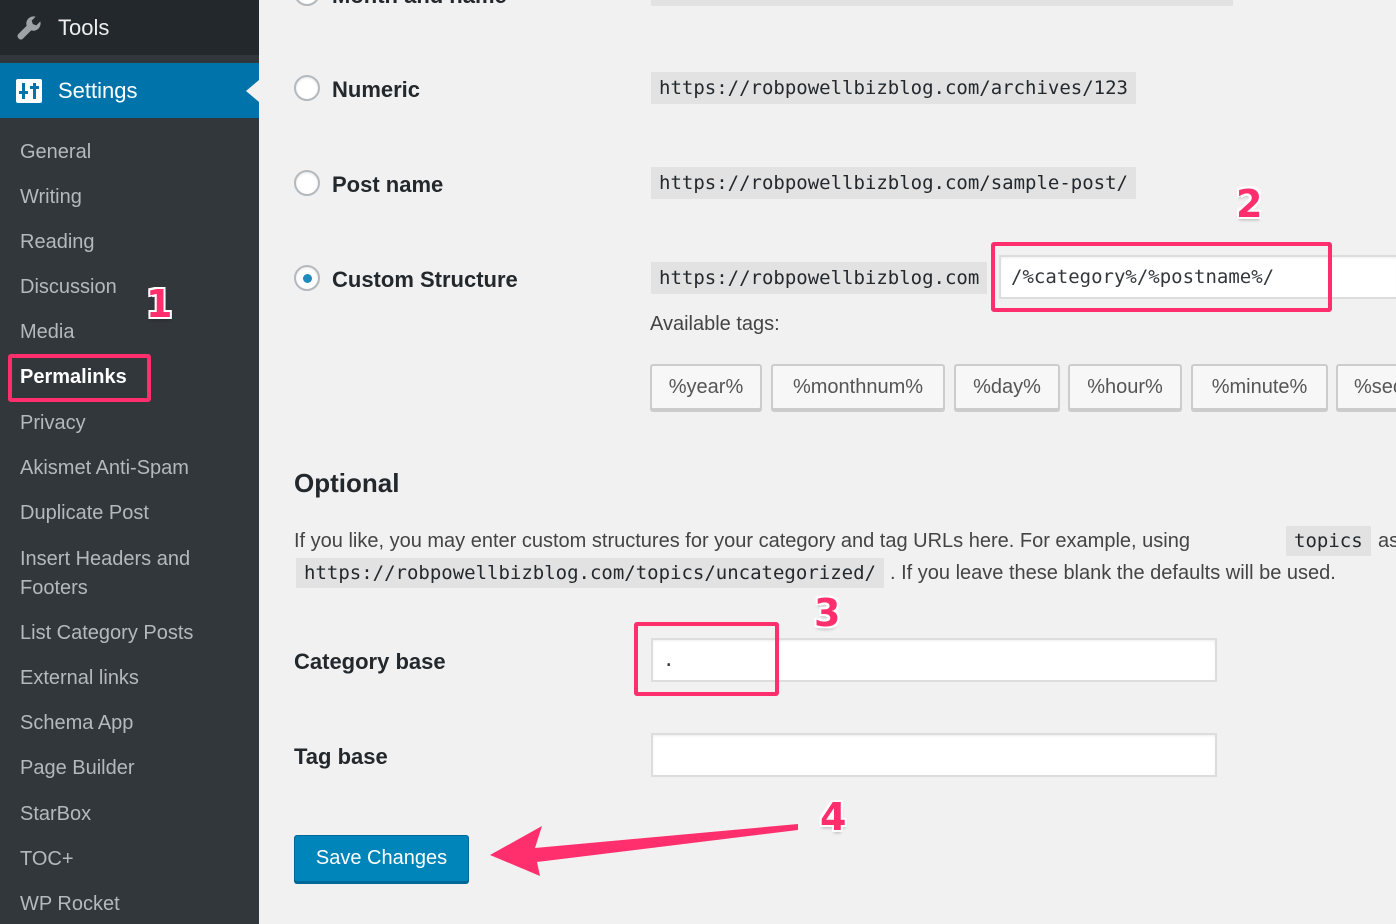 Image resolution: width=1396 pixels, height=924 pixels. What do you see at coordinates (84, 513) in the screenshot?
I see `submenu-duplicate-post: Duplicate Post` at bounding box center [84, 513].